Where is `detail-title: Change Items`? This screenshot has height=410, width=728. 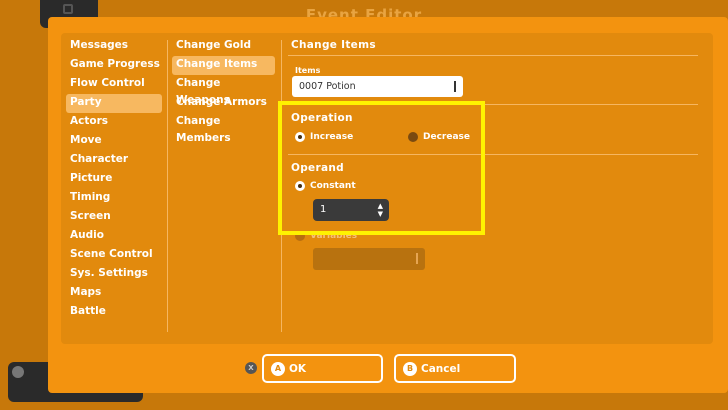 detail-title: Change Items is located at coordinates (333, 45).